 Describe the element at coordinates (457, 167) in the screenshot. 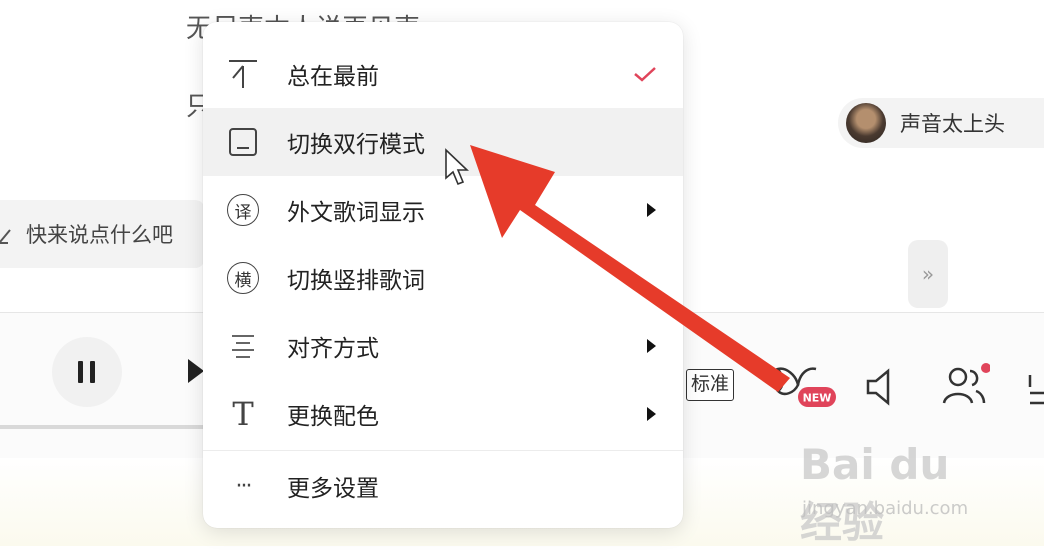

I see `mouse-cursor-icon` at that location.